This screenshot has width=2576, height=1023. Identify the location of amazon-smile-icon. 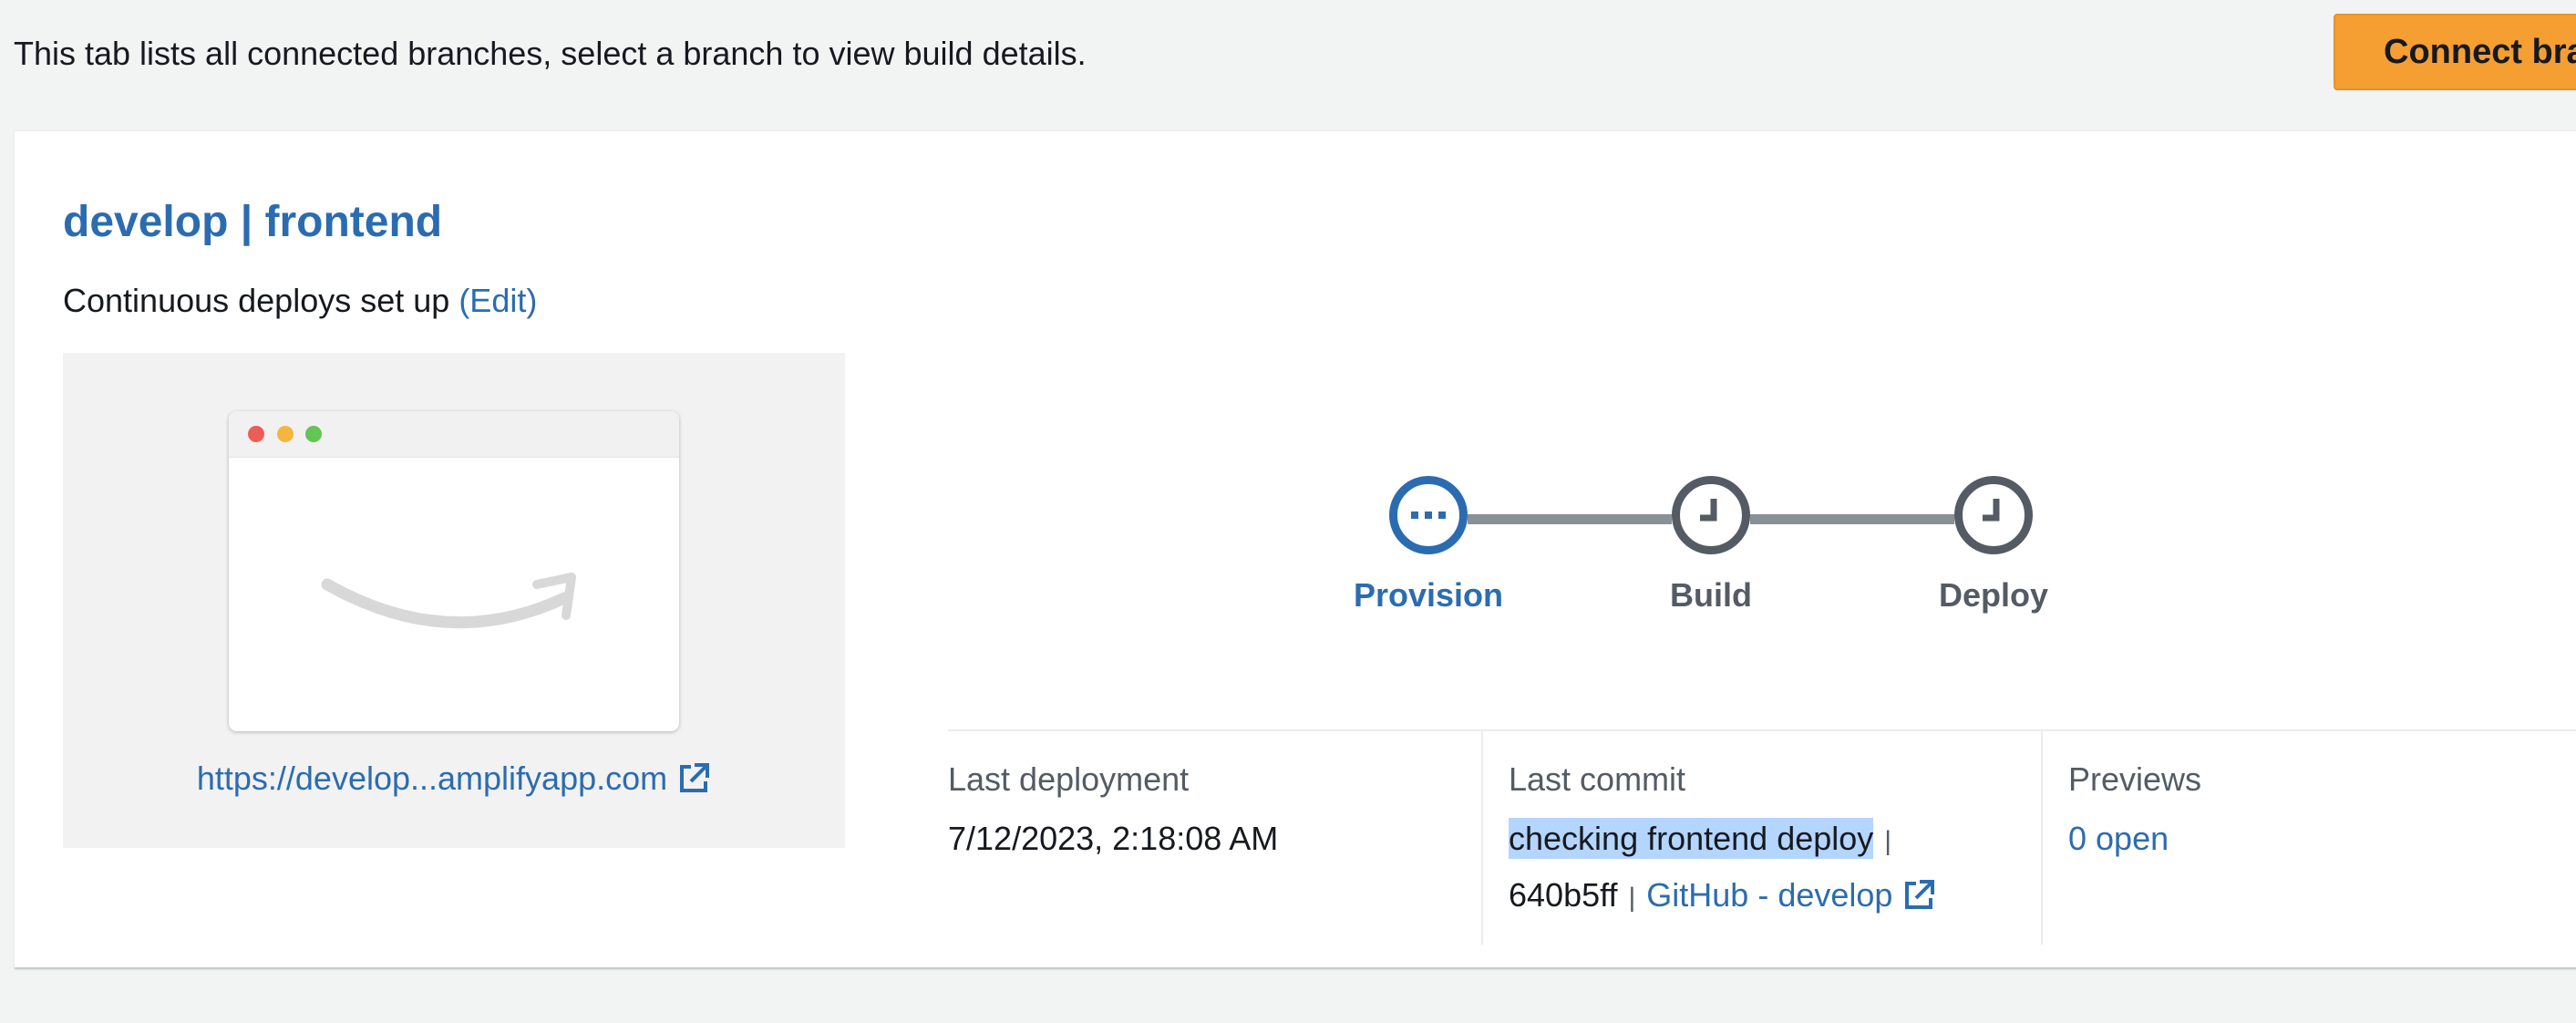
(448, 601).